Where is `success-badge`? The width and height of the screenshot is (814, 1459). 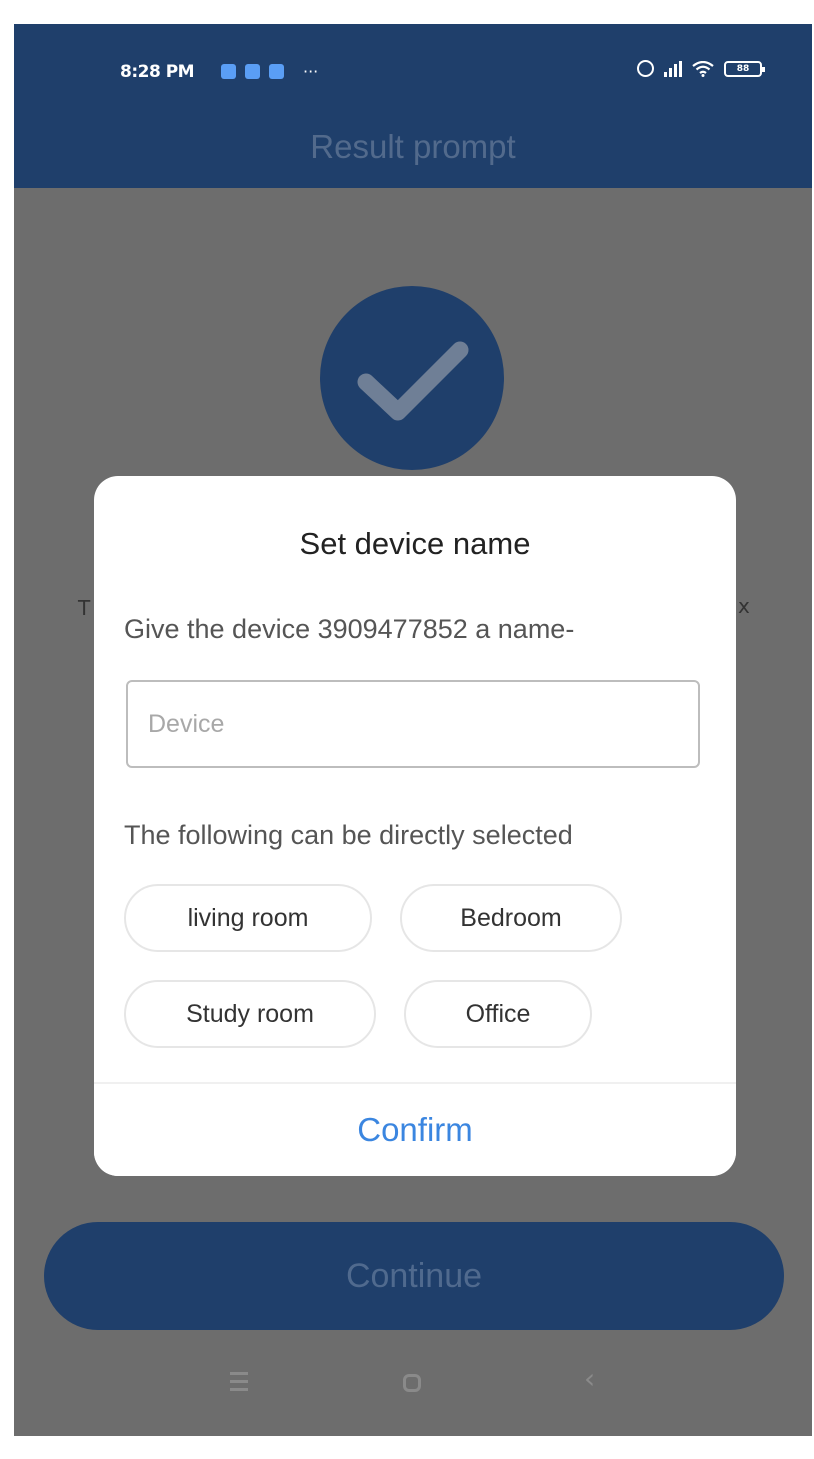 success-badge is located at coordinates (412, 378).